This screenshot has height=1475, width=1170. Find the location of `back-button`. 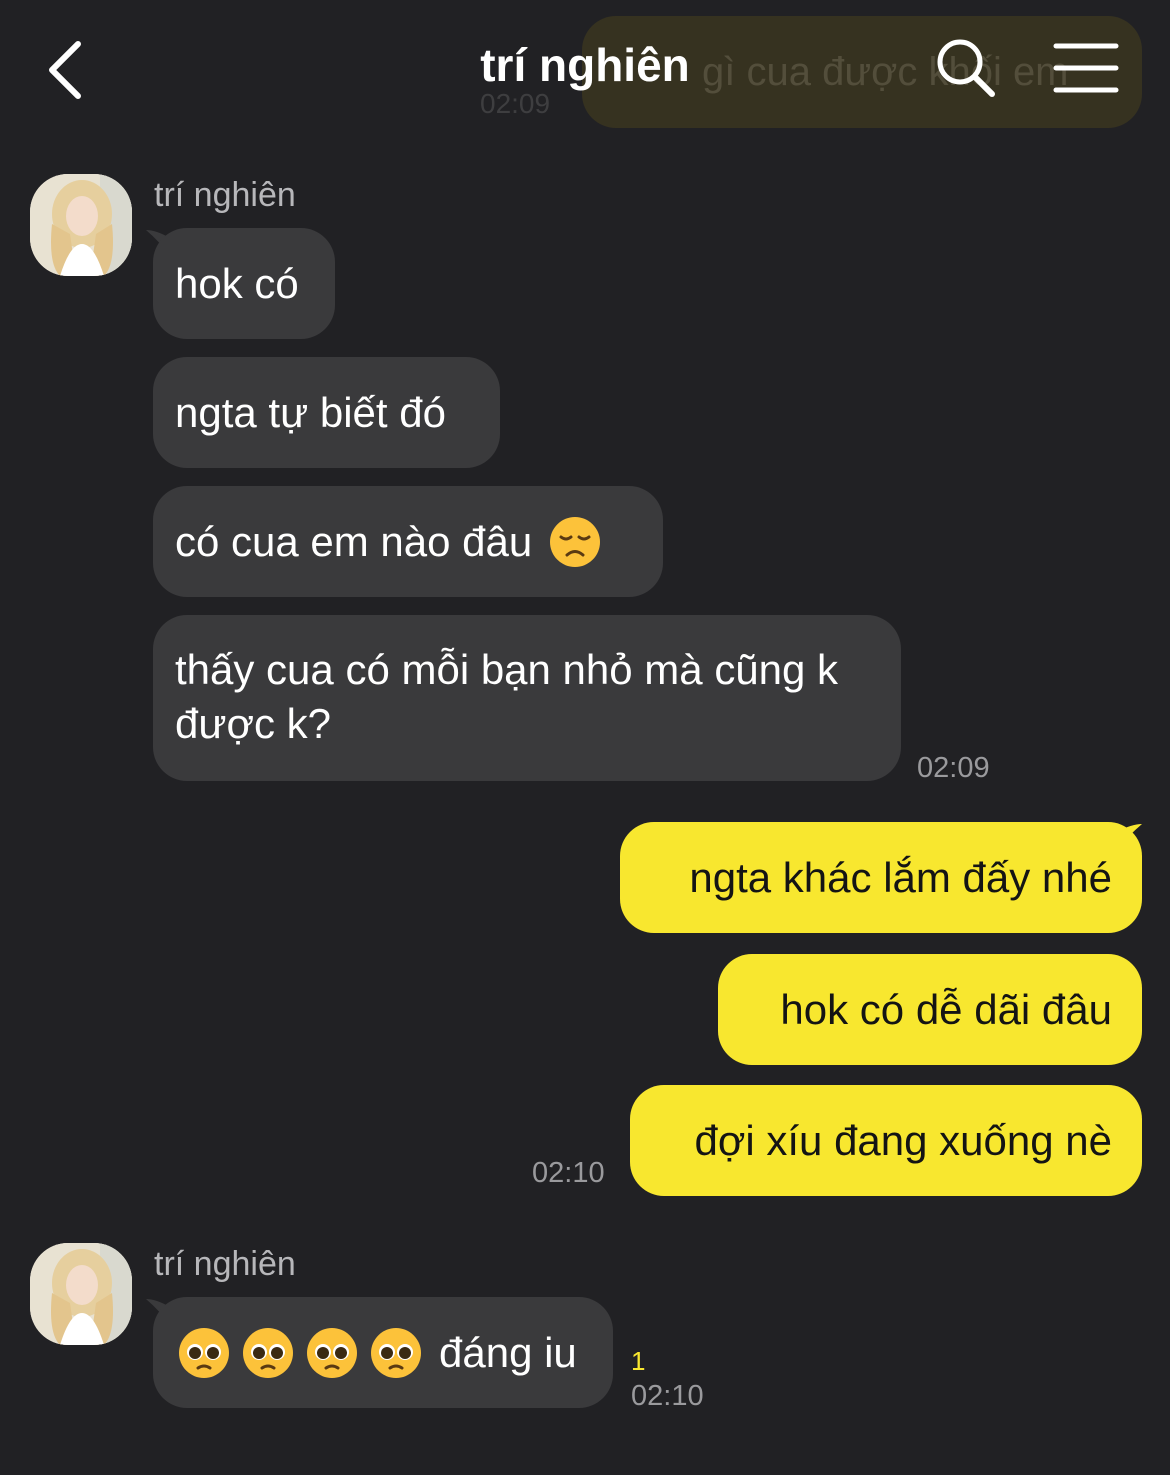

back-button is located at coordinates (68, 71).